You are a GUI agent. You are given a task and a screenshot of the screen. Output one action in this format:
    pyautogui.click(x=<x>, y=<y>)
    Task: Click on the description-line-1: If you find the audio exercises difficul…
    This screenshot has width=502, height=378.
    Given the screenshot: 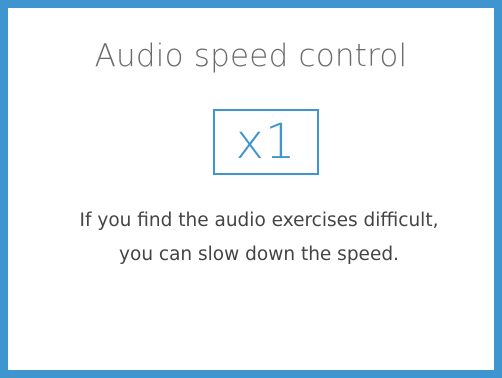 What is the action you would take?
    pyautogui.click(x=259, y=220)
    